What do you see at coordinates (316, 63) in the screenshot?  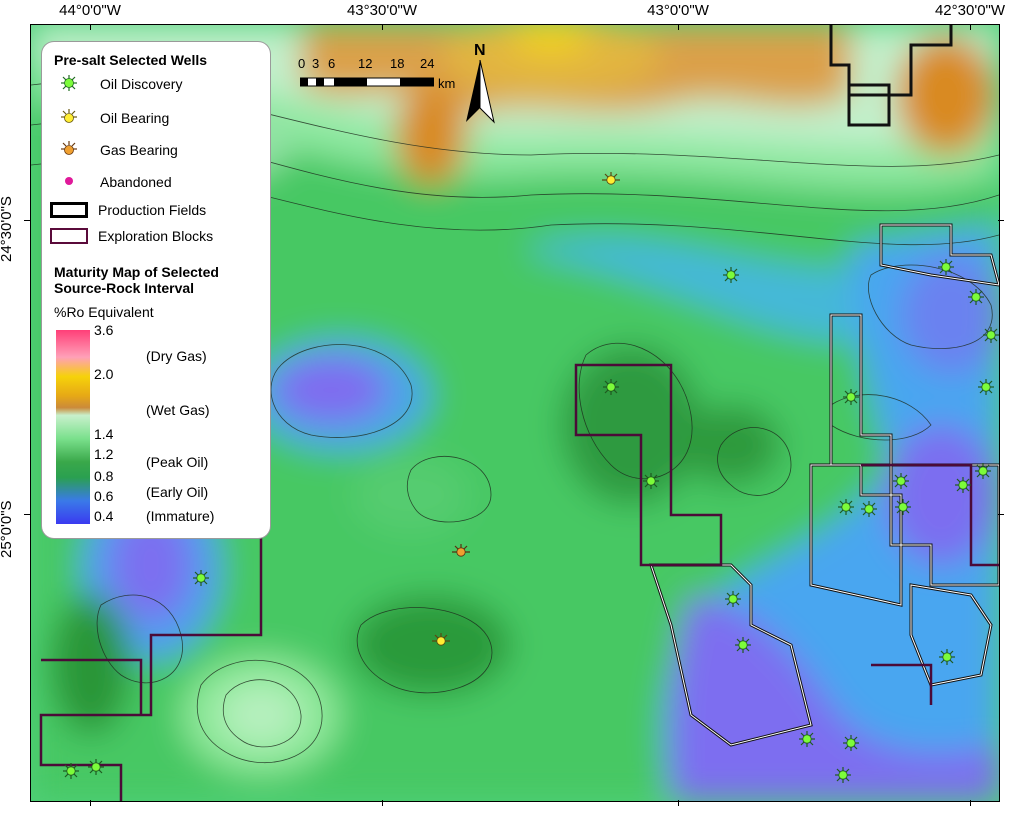 I see `scale-tick-label: 3` at bounding box center [316, 63].